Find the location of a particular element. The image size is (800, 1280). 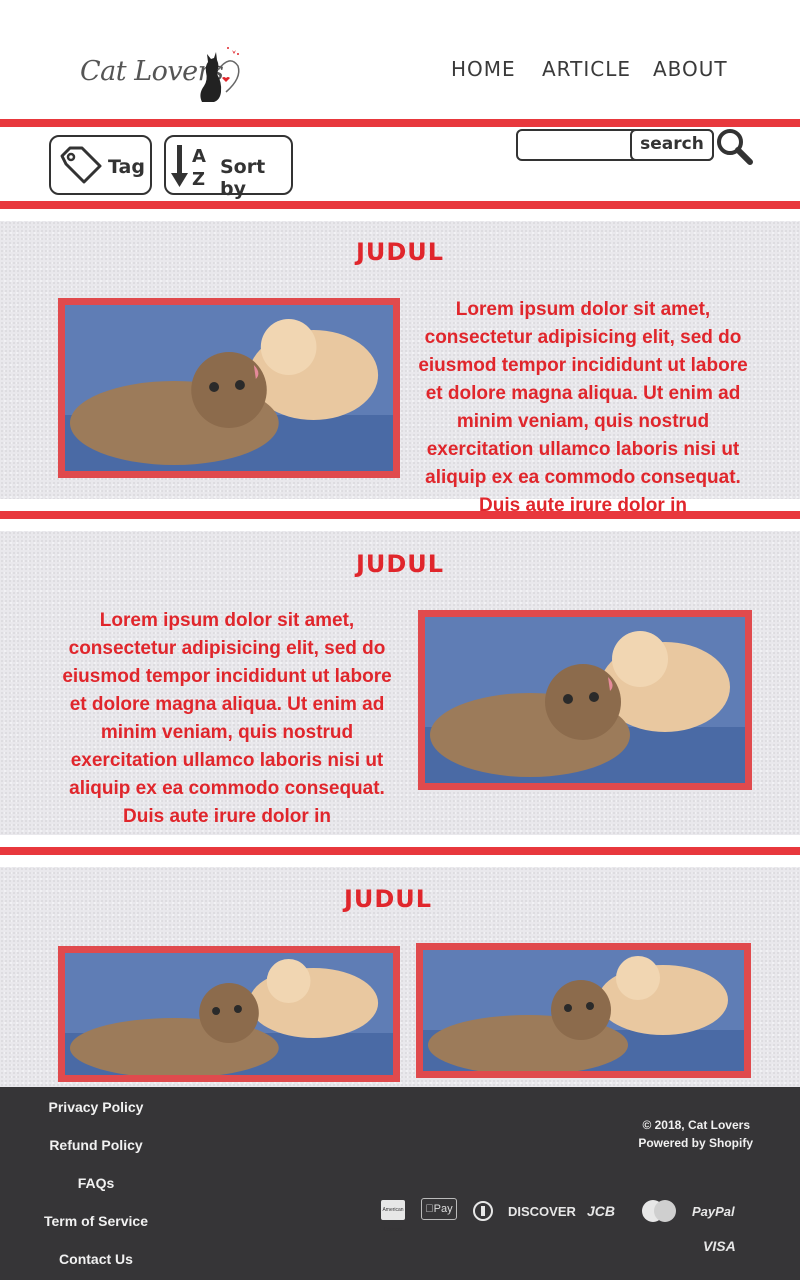

header-divider-bottom is located at coordinates (400, 205).